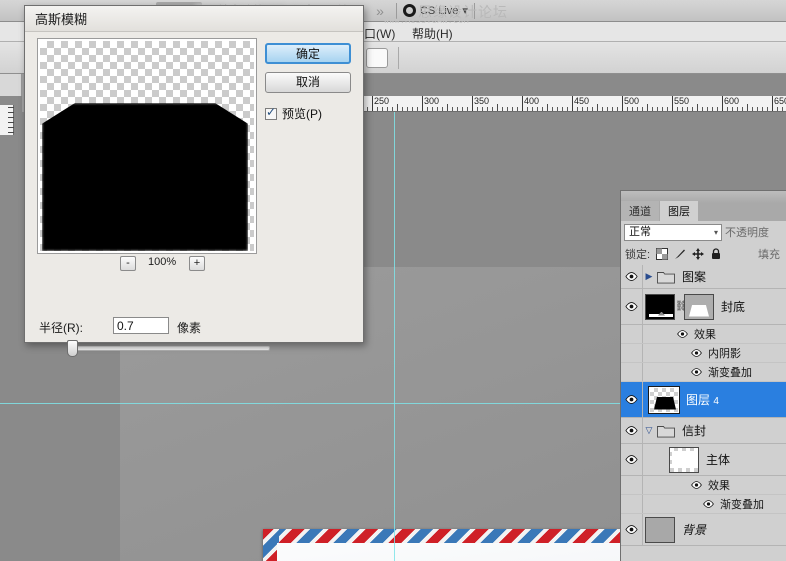 This screenshot has height=561, width=786. I want to click on blend-mode-select: 正常 ▾, so click(673, 232).